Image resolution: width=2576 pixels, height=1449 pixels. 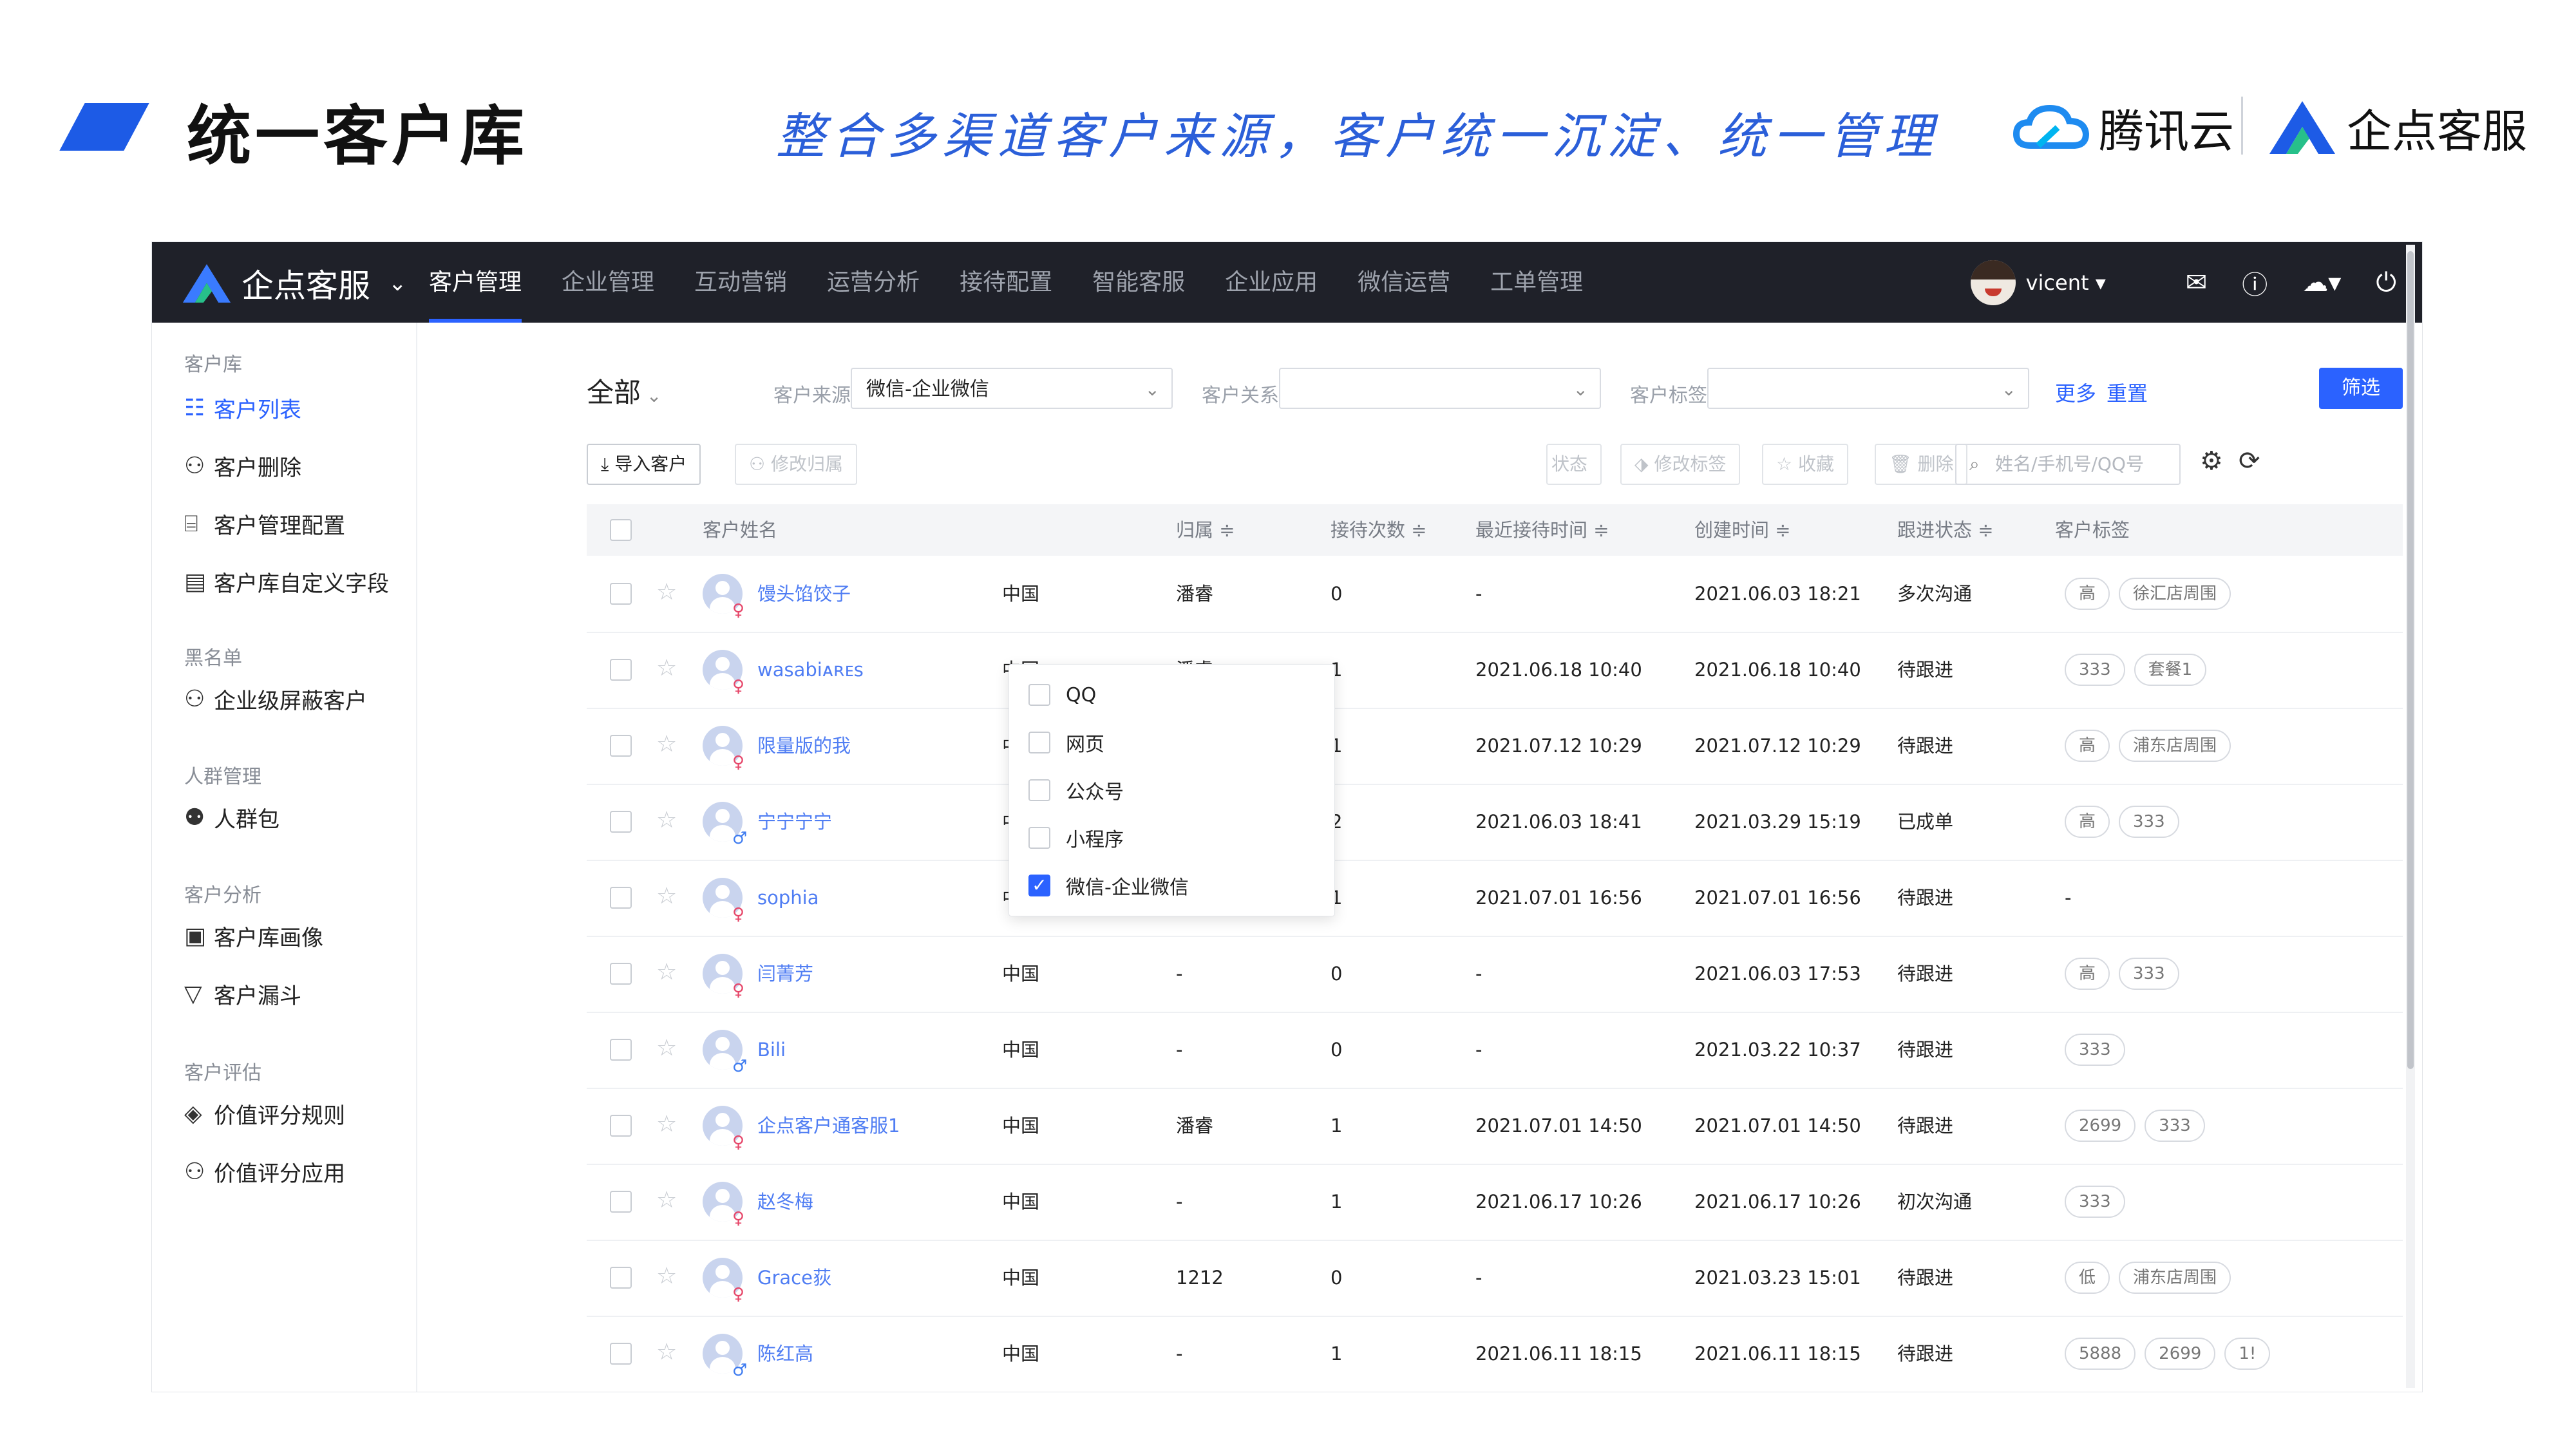 I want to click on customer-name-link: sophia, so click(x=788, y=898).